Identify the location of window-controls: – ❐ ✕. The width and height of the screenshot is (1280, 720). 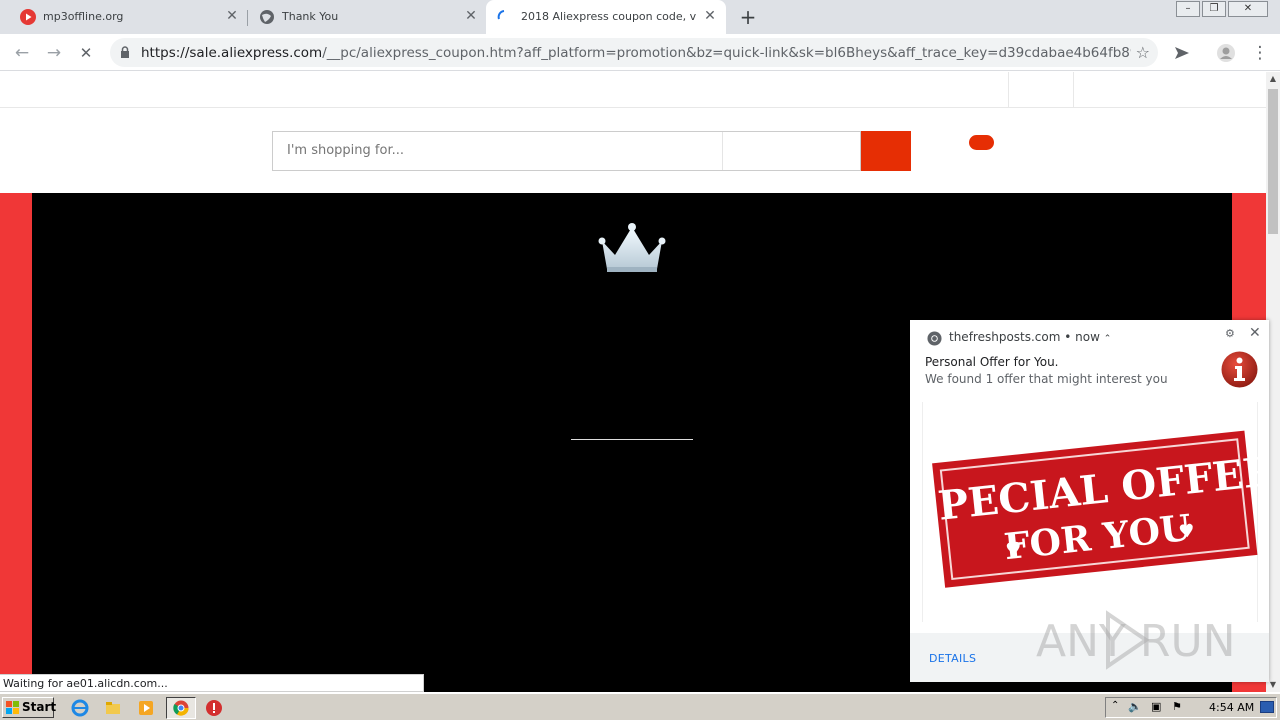
(1221, 9).